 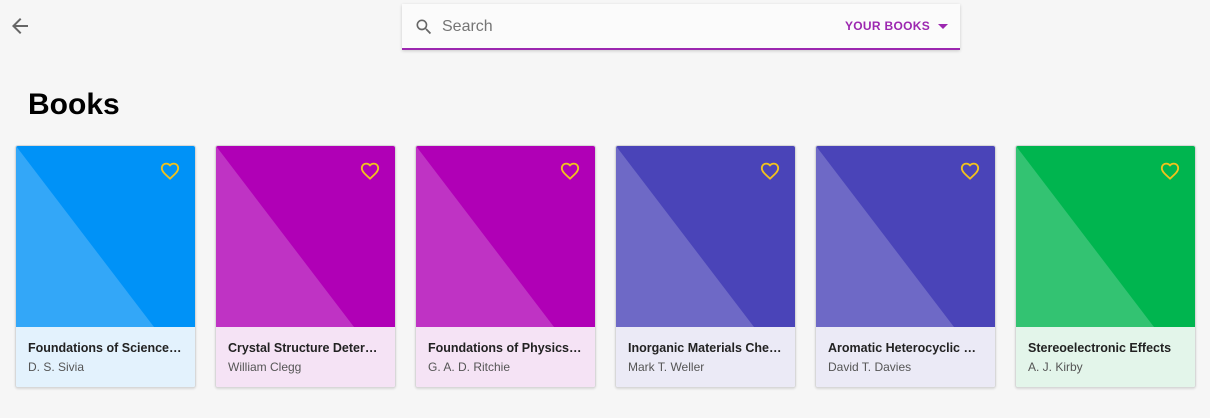 What do you see at coordinates (943, 26) in the screenshot?
I see `caret-down-icon` at bounding box center [943, 26].